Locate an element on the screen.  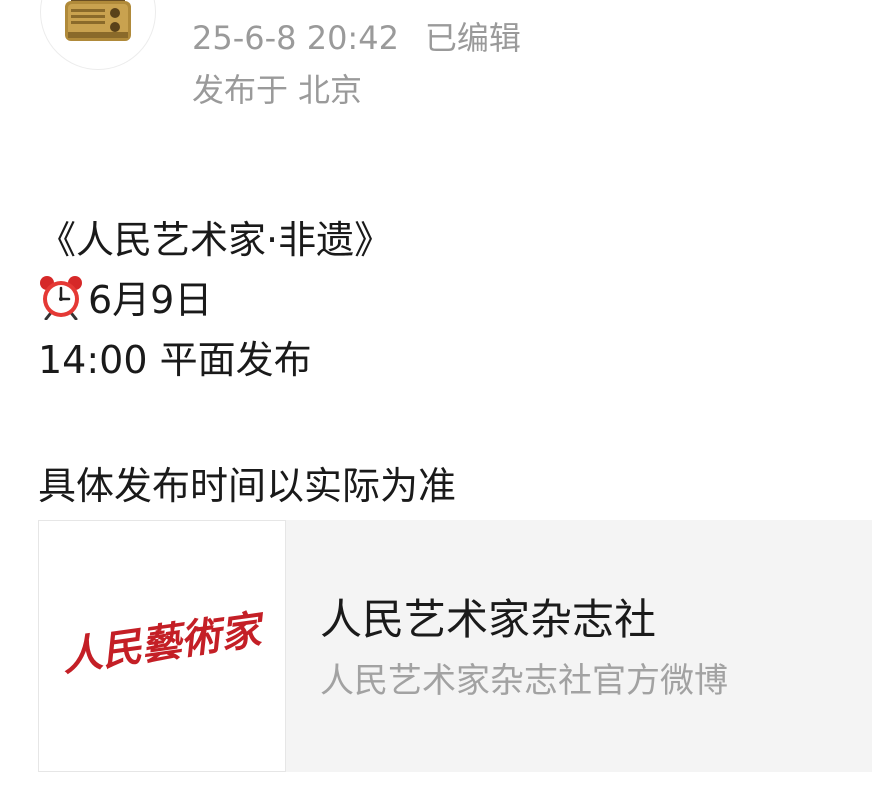
card-subtitle: 人民艺术家杂志社官方微博 is located at coordinates (524, 681).